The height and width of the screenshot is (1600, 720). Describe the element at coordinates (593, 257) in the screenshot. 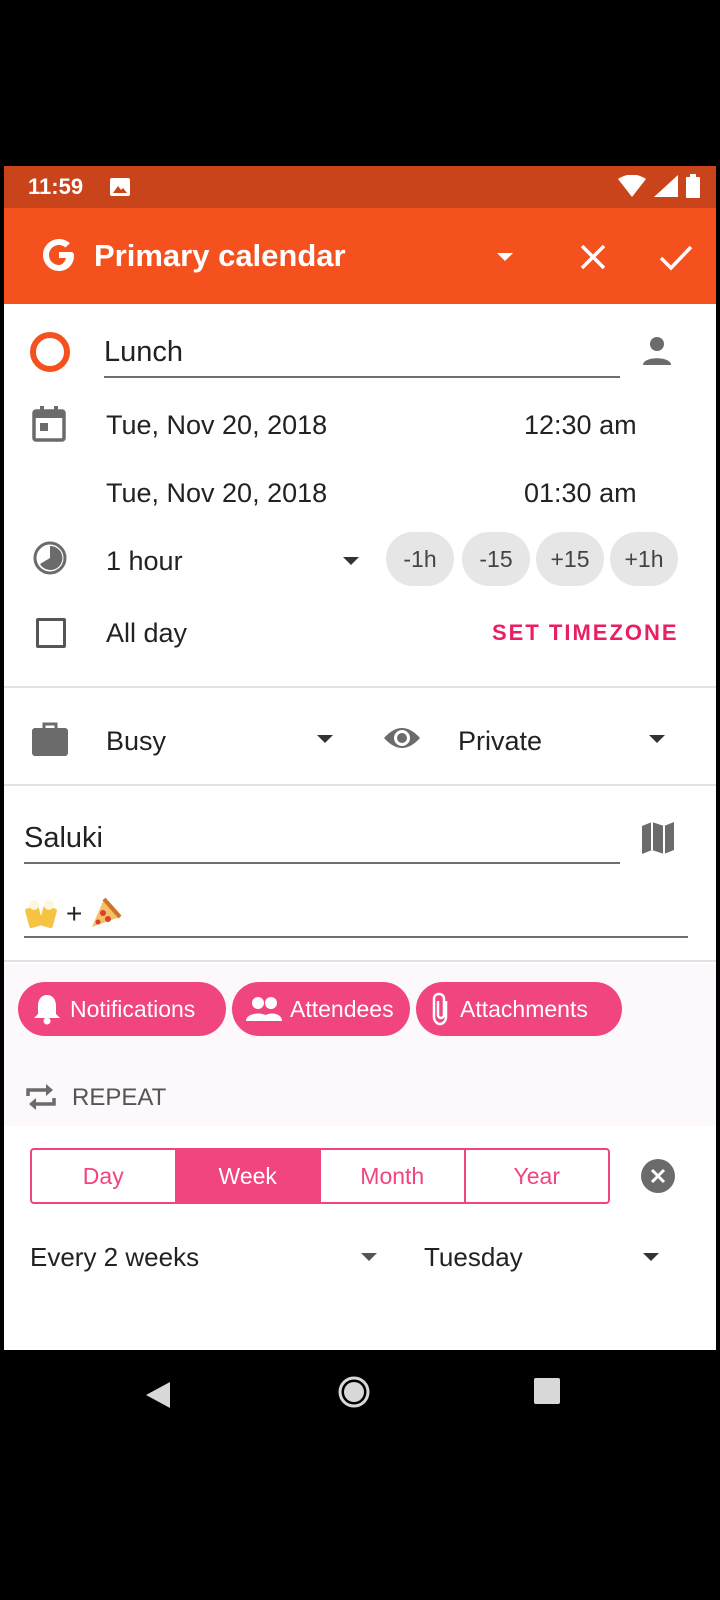

I see `close-icon` at that location.